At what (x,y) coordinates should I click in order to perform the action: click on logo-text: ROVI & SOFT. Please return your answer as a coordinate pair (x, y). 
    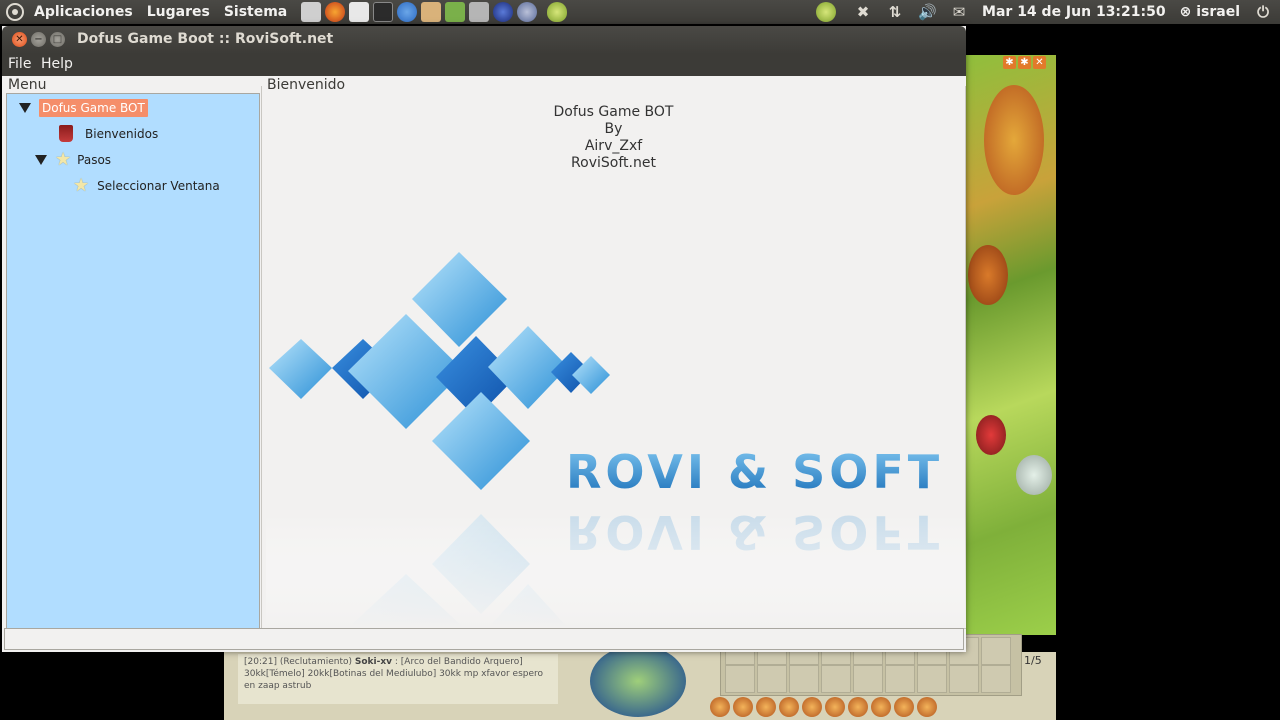
    Looking at the image, I should click on (754, 472).